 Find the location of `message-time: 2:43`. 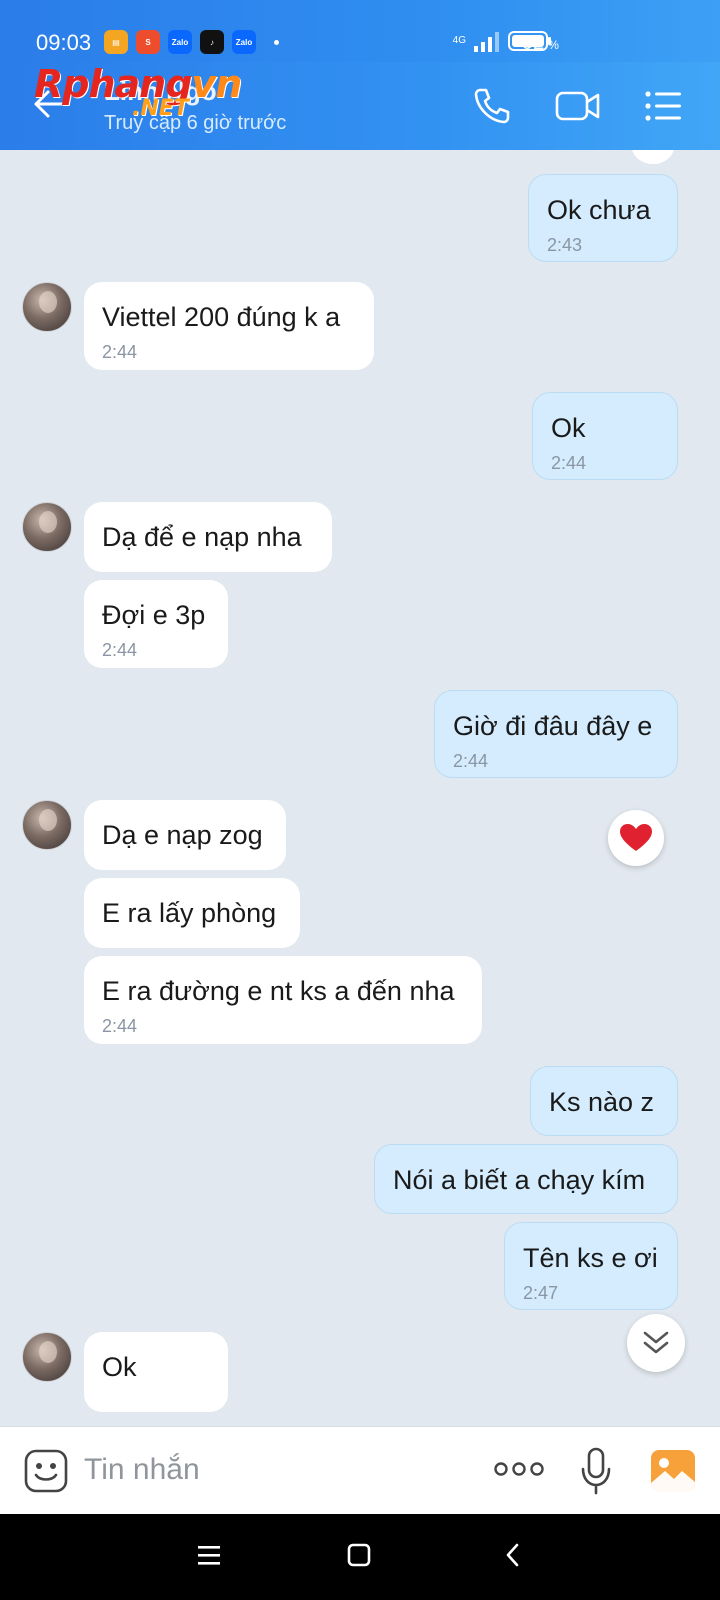

message-time: 2:43 is located at coordinates (565, 245).